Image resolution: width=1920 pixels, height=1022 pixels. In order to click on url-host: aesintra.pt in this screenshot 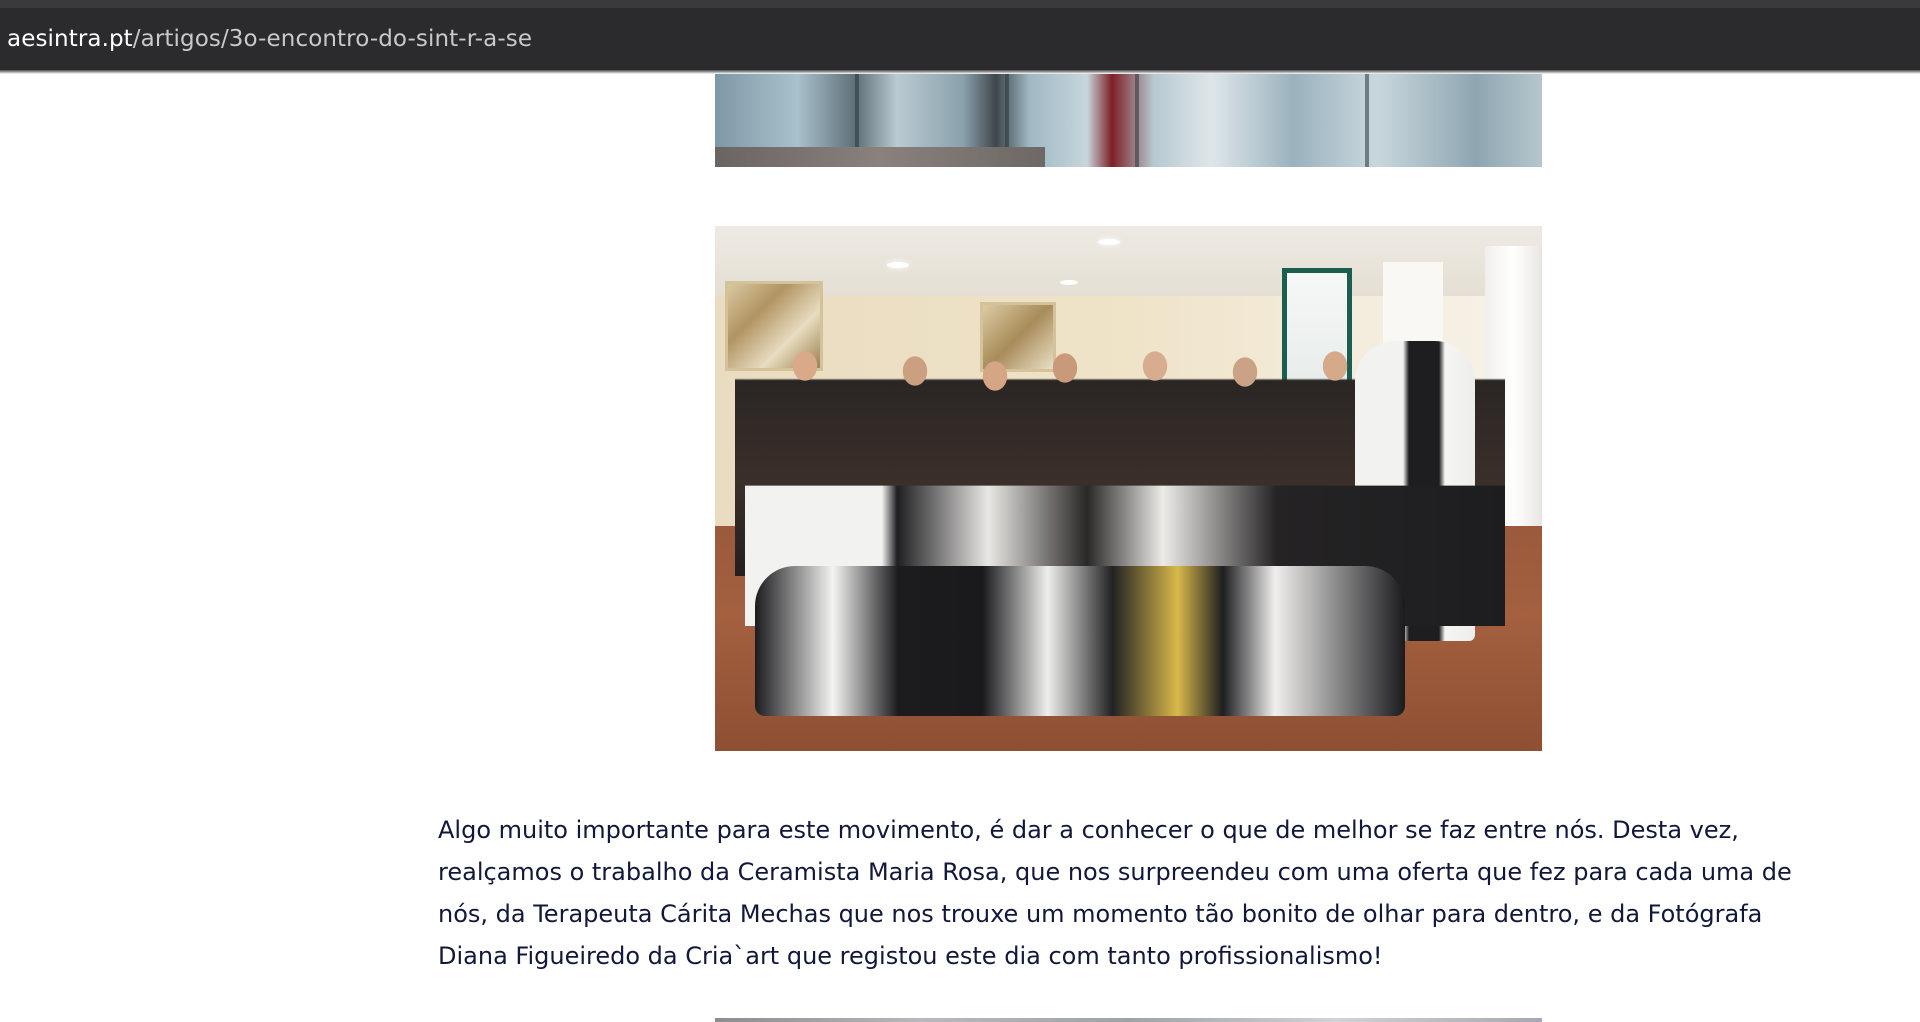, I will do `click(70, 39)`.